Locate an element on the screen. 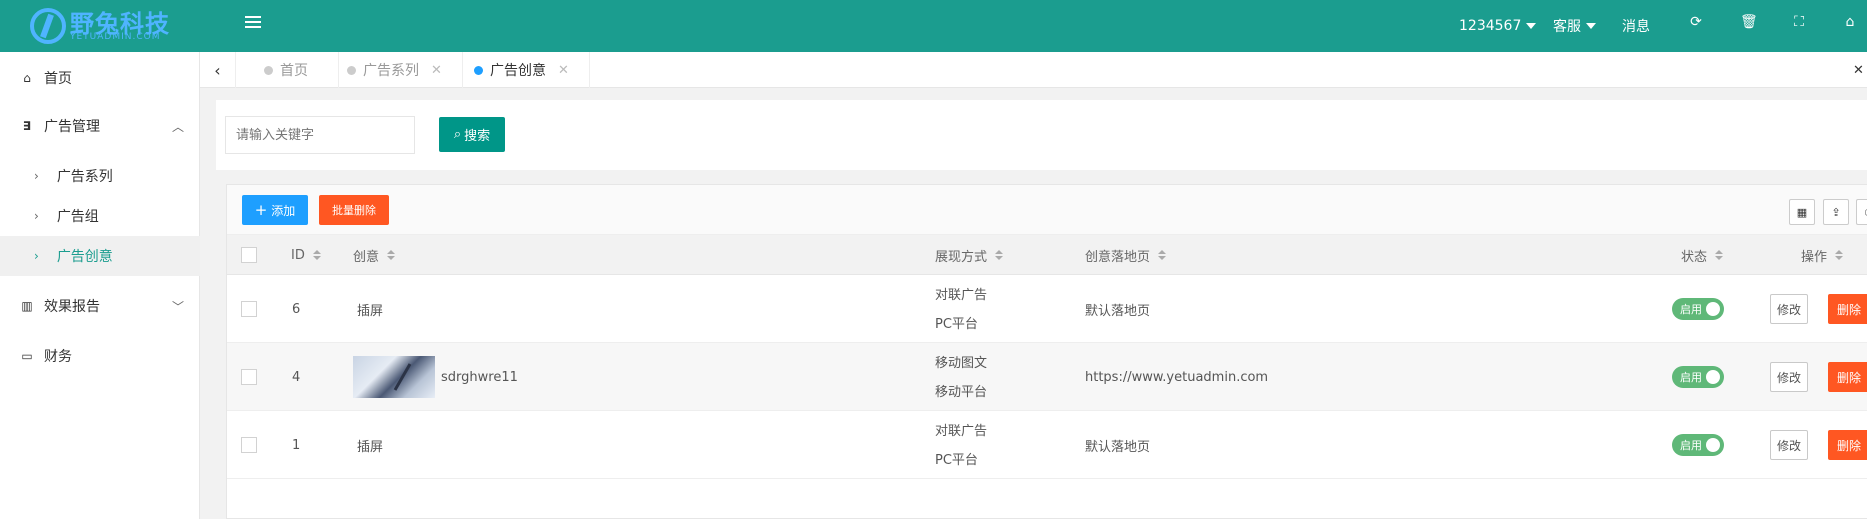 The height and width of the screenshot is (519, 1867). creative-name: sdrghwre11 is located at coordinates (479, 377).